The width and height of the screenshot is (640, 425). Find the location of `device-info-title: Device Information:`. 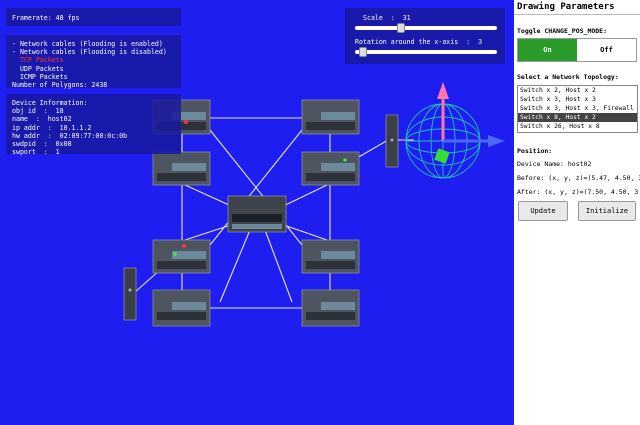

device-info-title: Device Information: is located at coordinates (50, 103).